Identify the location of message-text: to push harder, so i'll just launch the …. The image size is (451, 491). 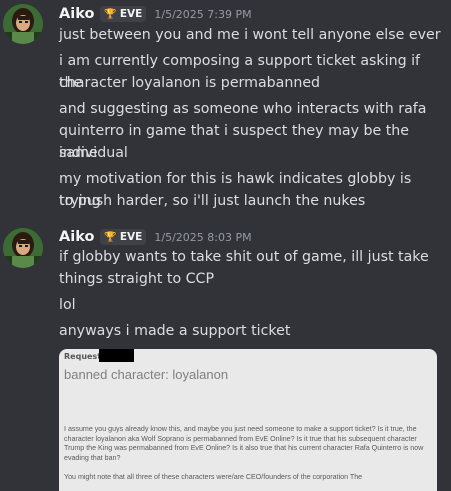
(212, 201).